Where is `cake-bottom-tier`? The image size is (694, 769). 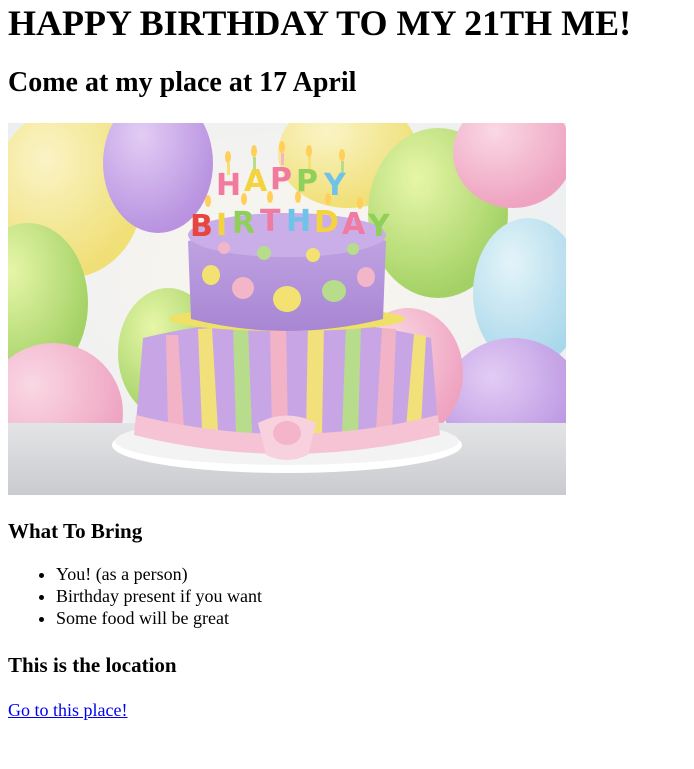
cake-bottom-tier is located at coordinates (287, 390).